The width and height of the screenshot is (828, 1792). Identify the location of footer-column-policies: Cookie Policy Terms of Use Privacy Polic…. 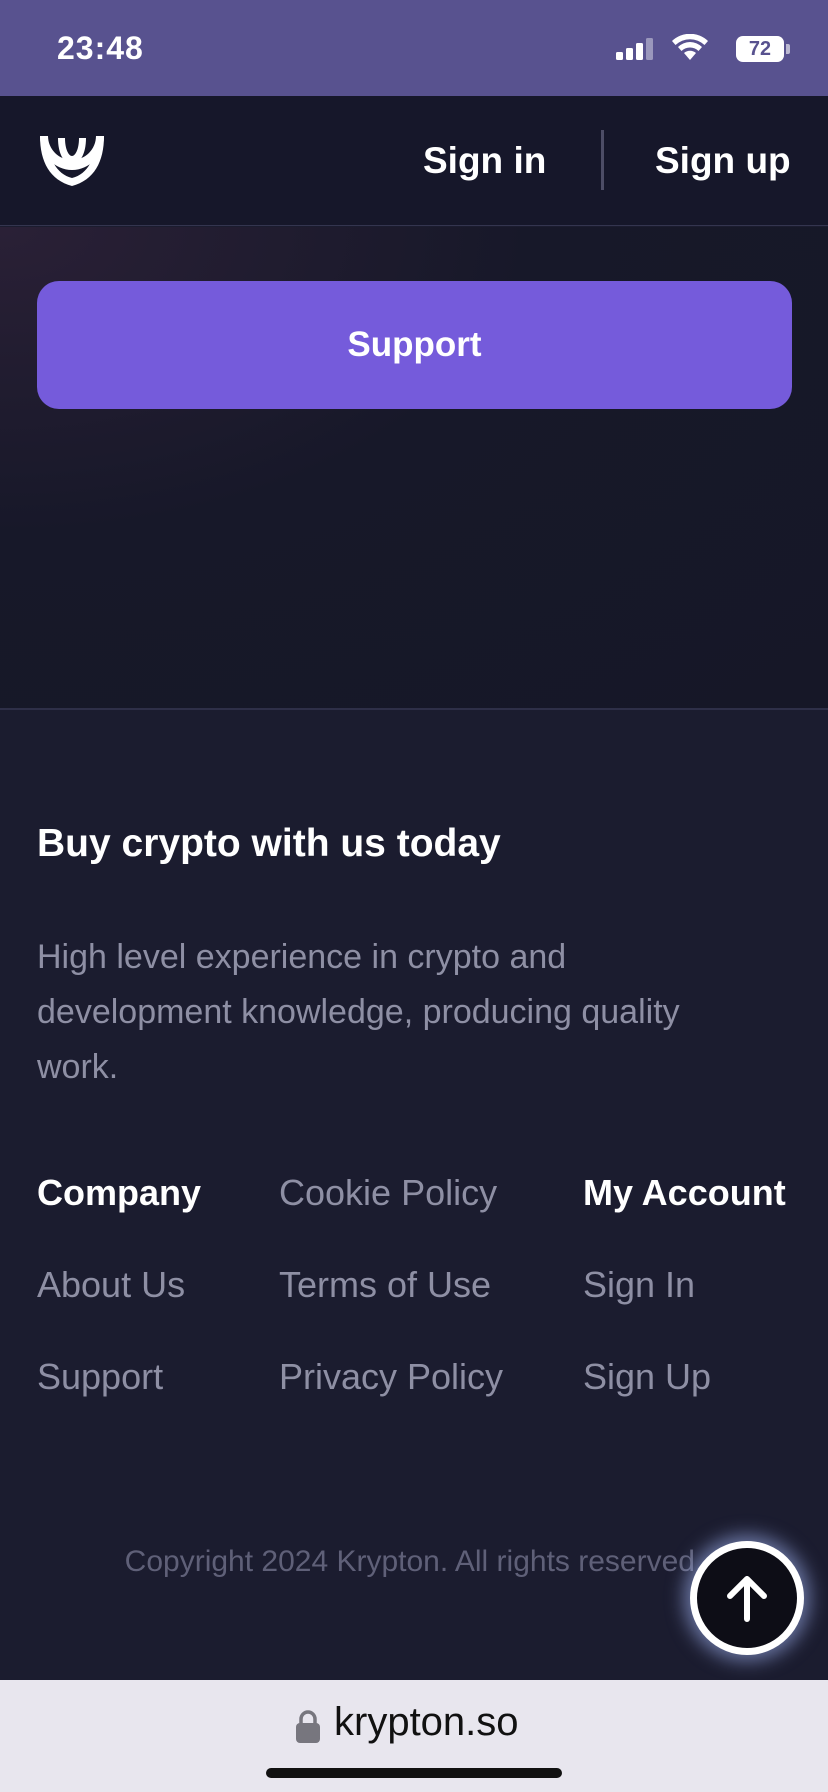
(391, 1308).